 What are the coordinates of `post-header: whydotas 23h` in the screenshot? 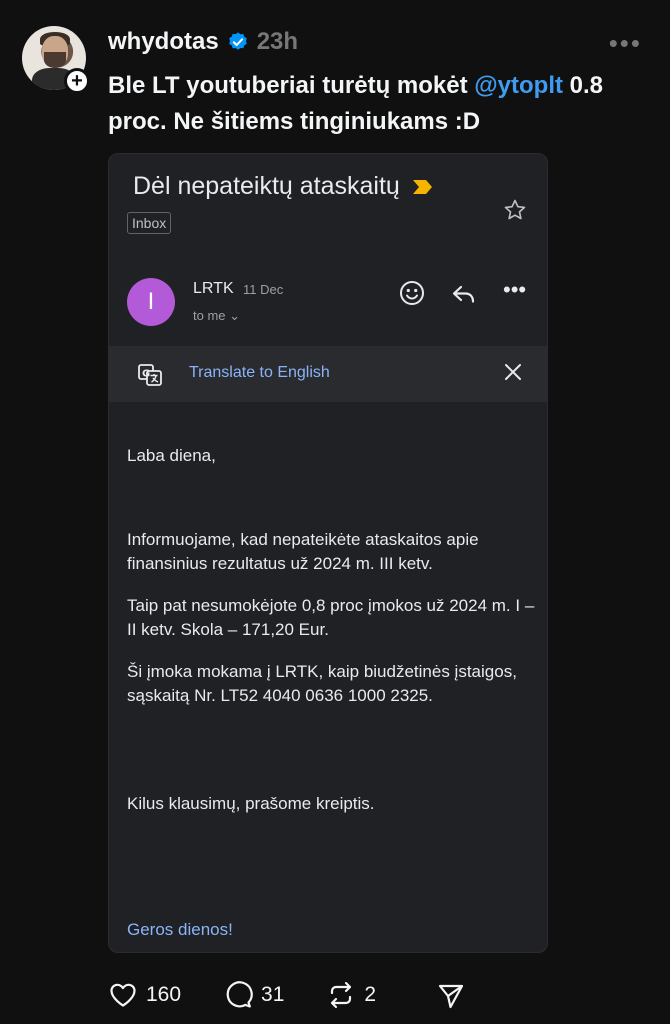 It's located at (203, 42).